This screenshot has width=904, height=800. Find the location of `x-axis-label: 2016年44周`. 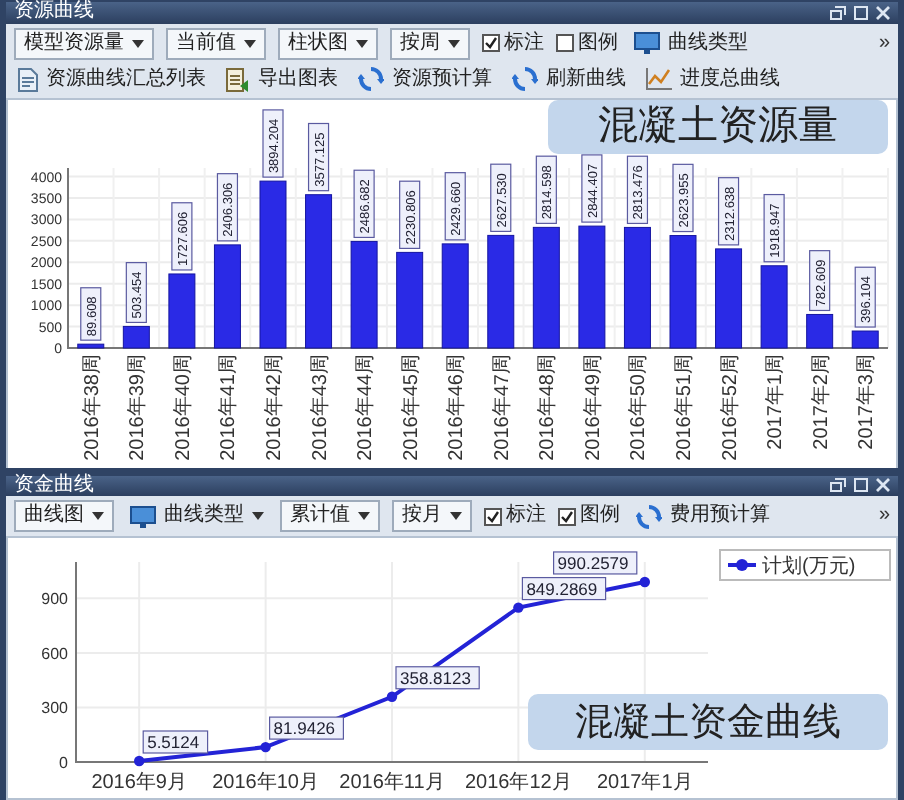

x-axis-label: 2016年44周 is located at coordinates (366, 406).